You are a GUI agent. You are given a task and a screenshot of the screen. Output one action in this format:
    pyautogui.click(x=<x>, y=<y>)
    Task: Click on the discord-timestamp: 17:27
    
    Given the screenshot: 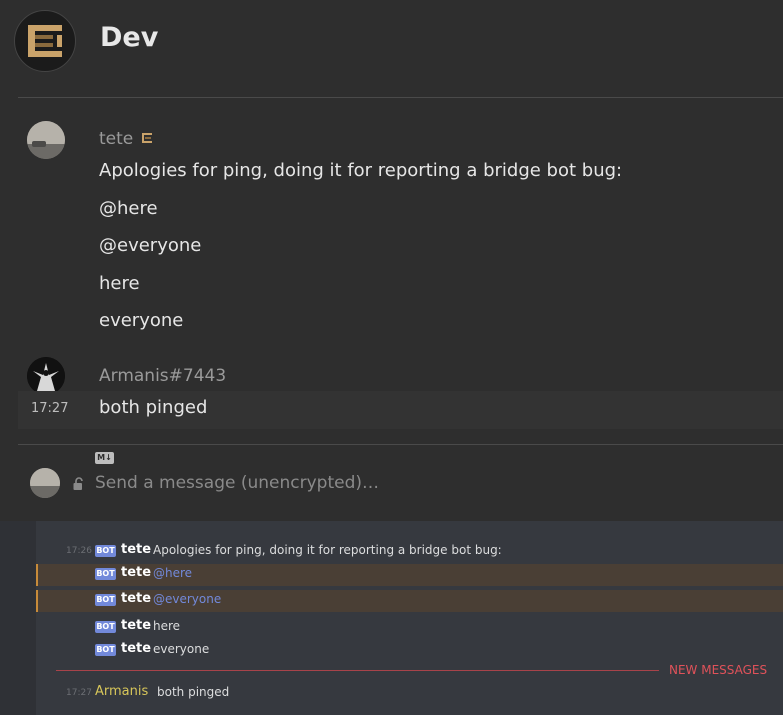 What is the action you would take?
    pyautogui.click(x=79, y=693)
    